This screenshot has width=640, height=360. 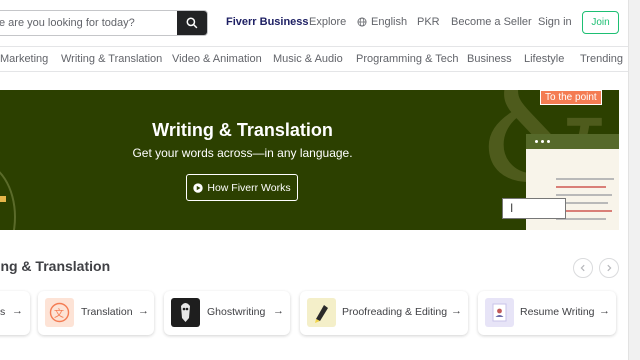 What do you see at coordinates (249, 187) in the screenshot?
I see `how-fiverr-works-label: How Fiverr Works` at bounding box center [249, 187].